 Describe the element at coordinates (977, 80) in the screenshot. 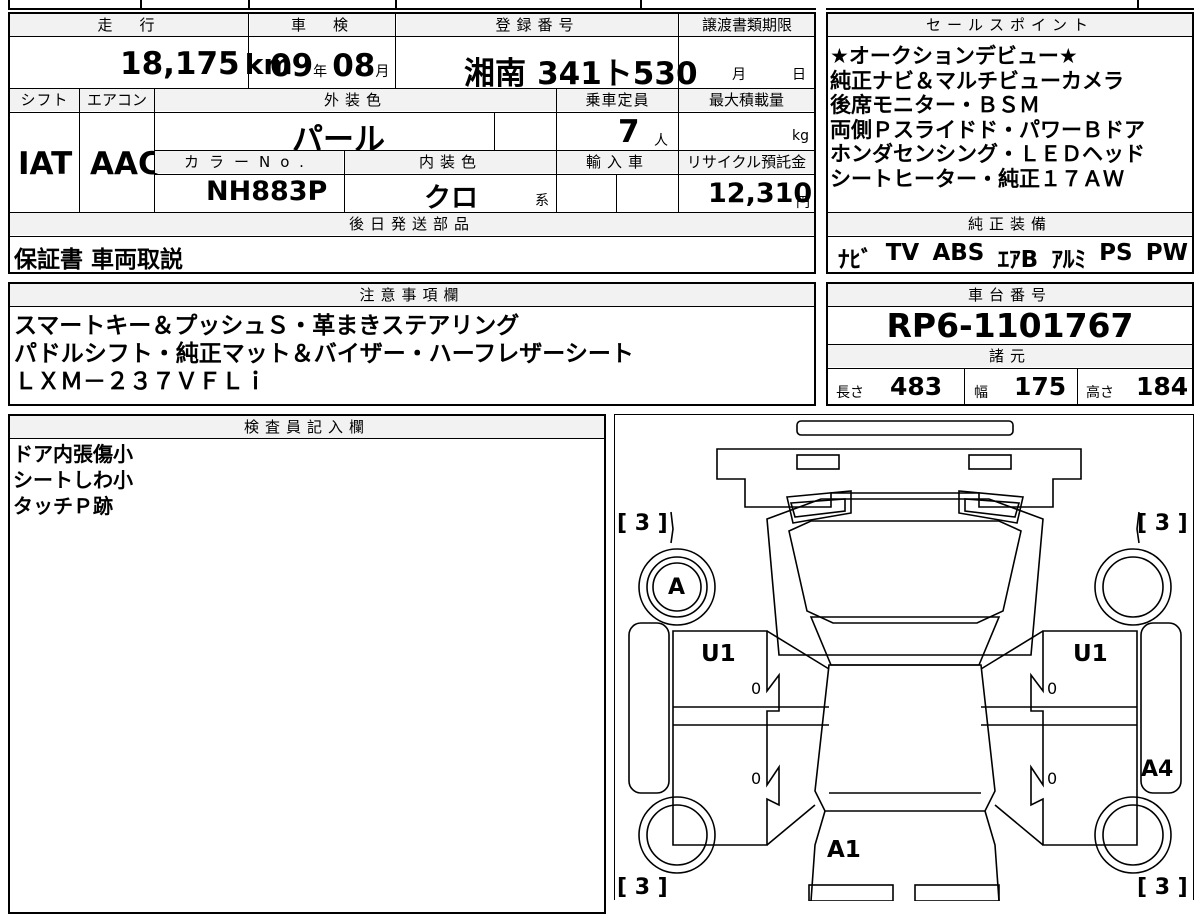

I see `sales-point: 純正ナビ＆マルチビューカメラ` at that location.